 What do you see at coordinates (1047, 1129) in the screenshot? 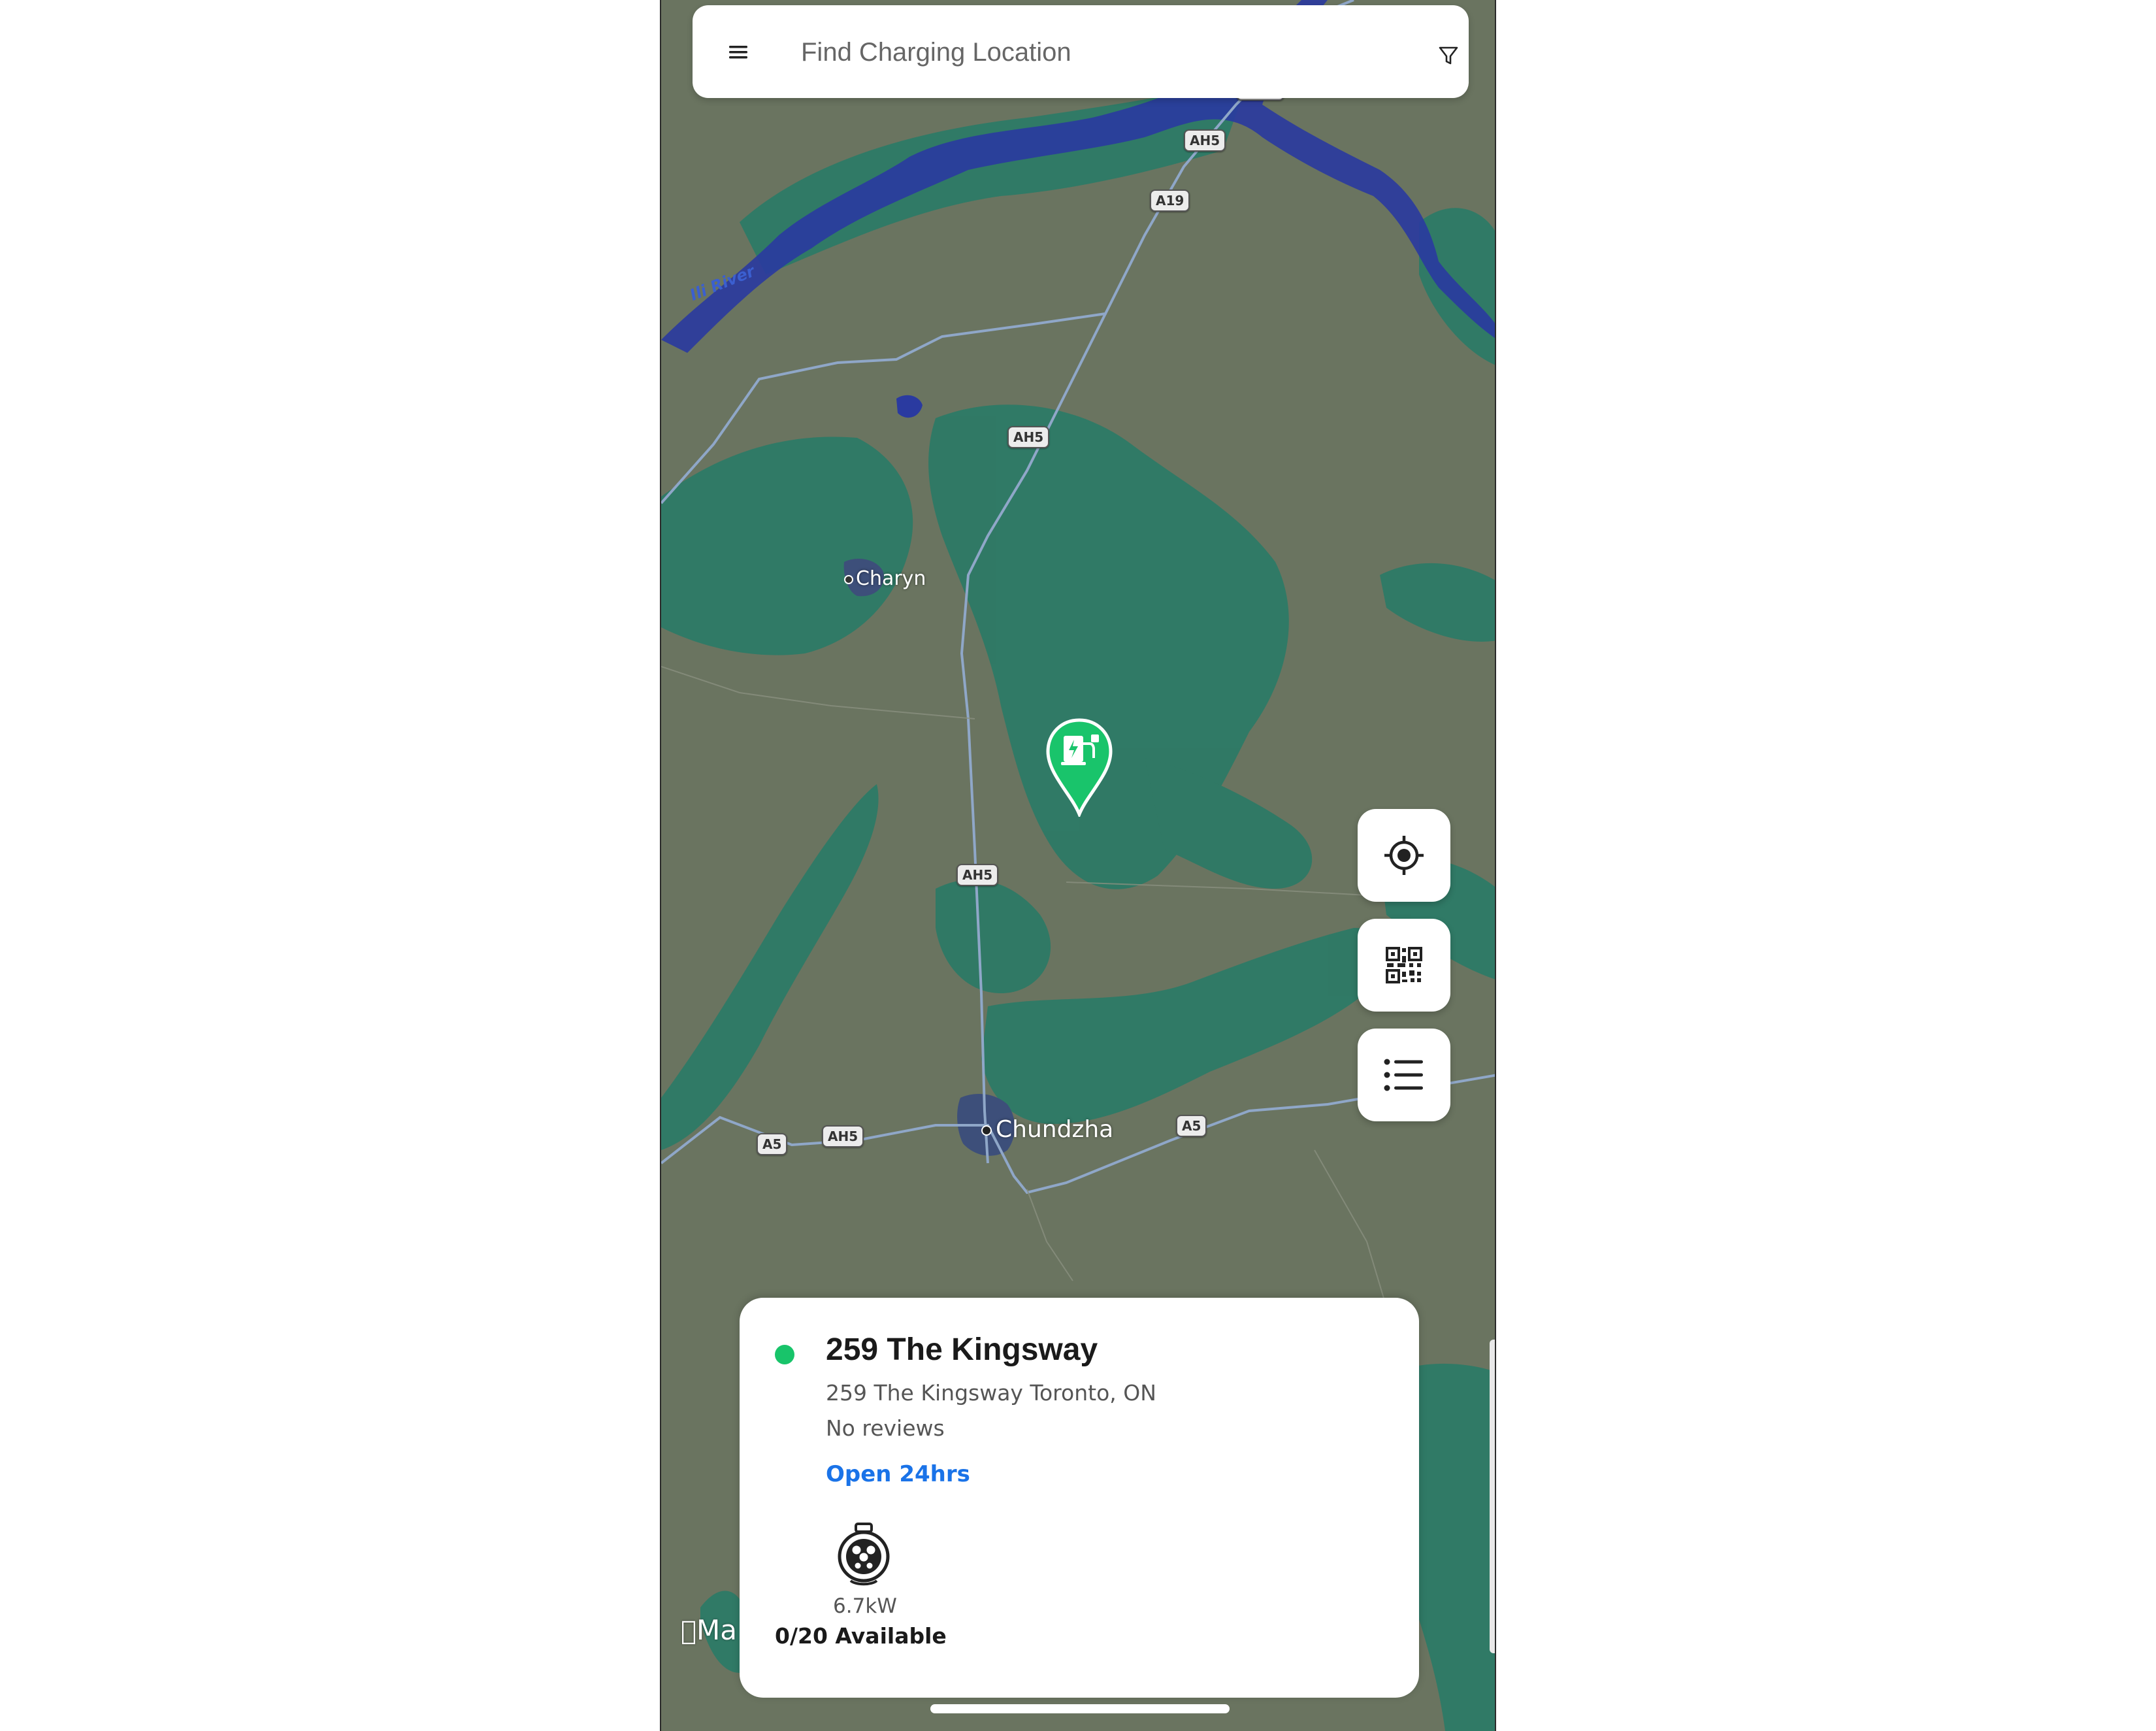
I see `place-label-chundzha: Chundzha` at bounding box center [1047, 1129].